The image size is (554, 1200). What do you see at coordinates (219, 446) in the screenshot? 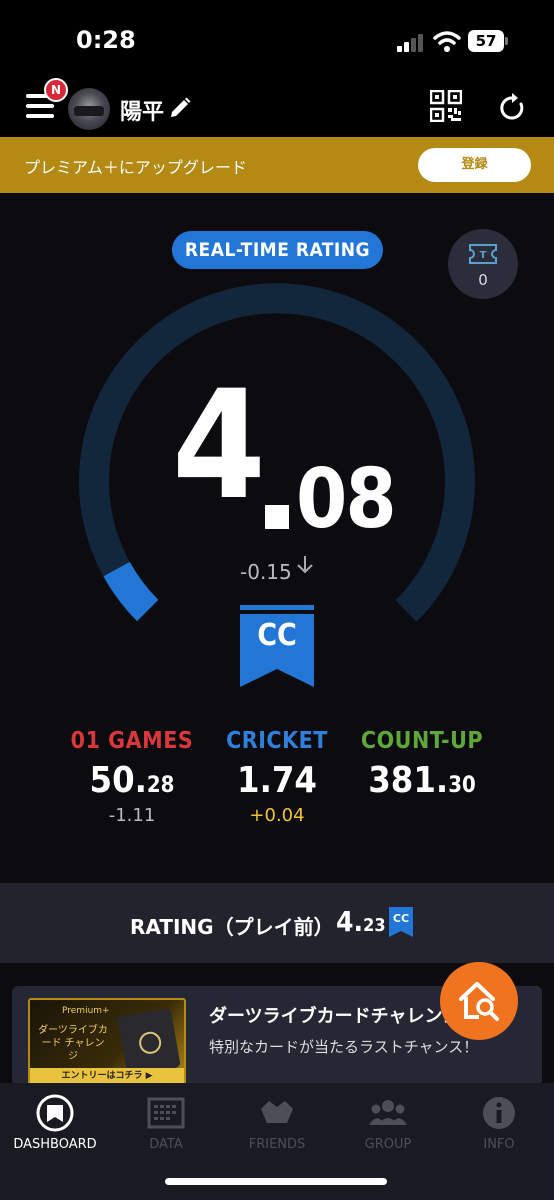
I see `rating-integer: 4` at bounding box center [219, 446].